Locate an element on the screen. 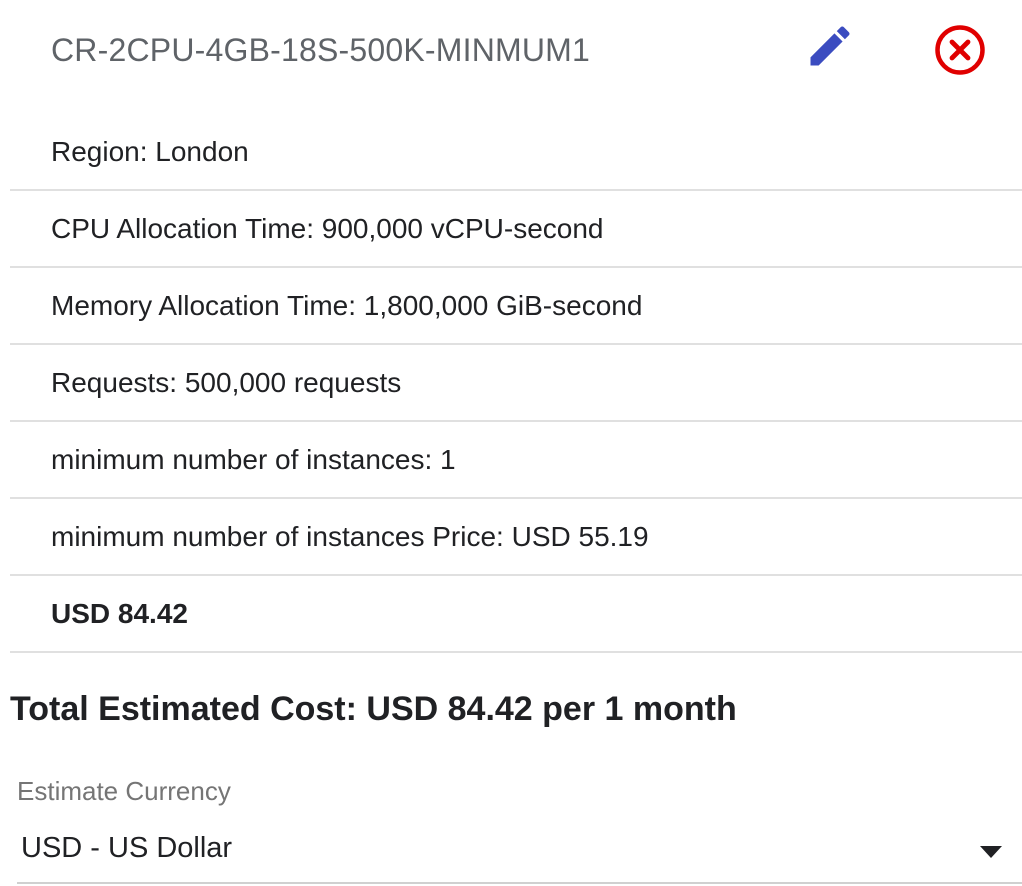  close-circle-icon is located at coordinates (960, 50).